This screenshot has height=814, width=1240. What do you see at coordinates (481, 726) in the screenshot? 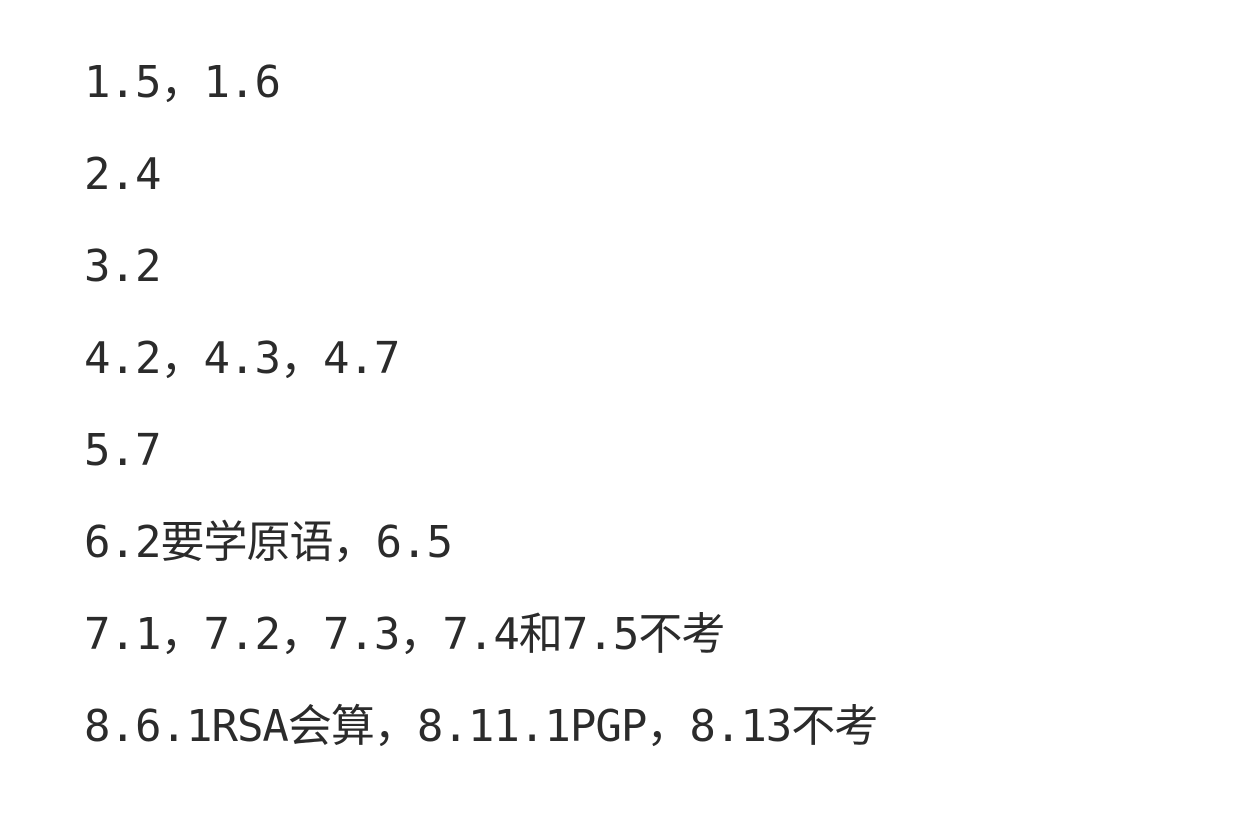
I see `chapter-line-8: 8.6.1RSA会算，8.11.1PGP，8.13不考` at bounding box center [481, 726].